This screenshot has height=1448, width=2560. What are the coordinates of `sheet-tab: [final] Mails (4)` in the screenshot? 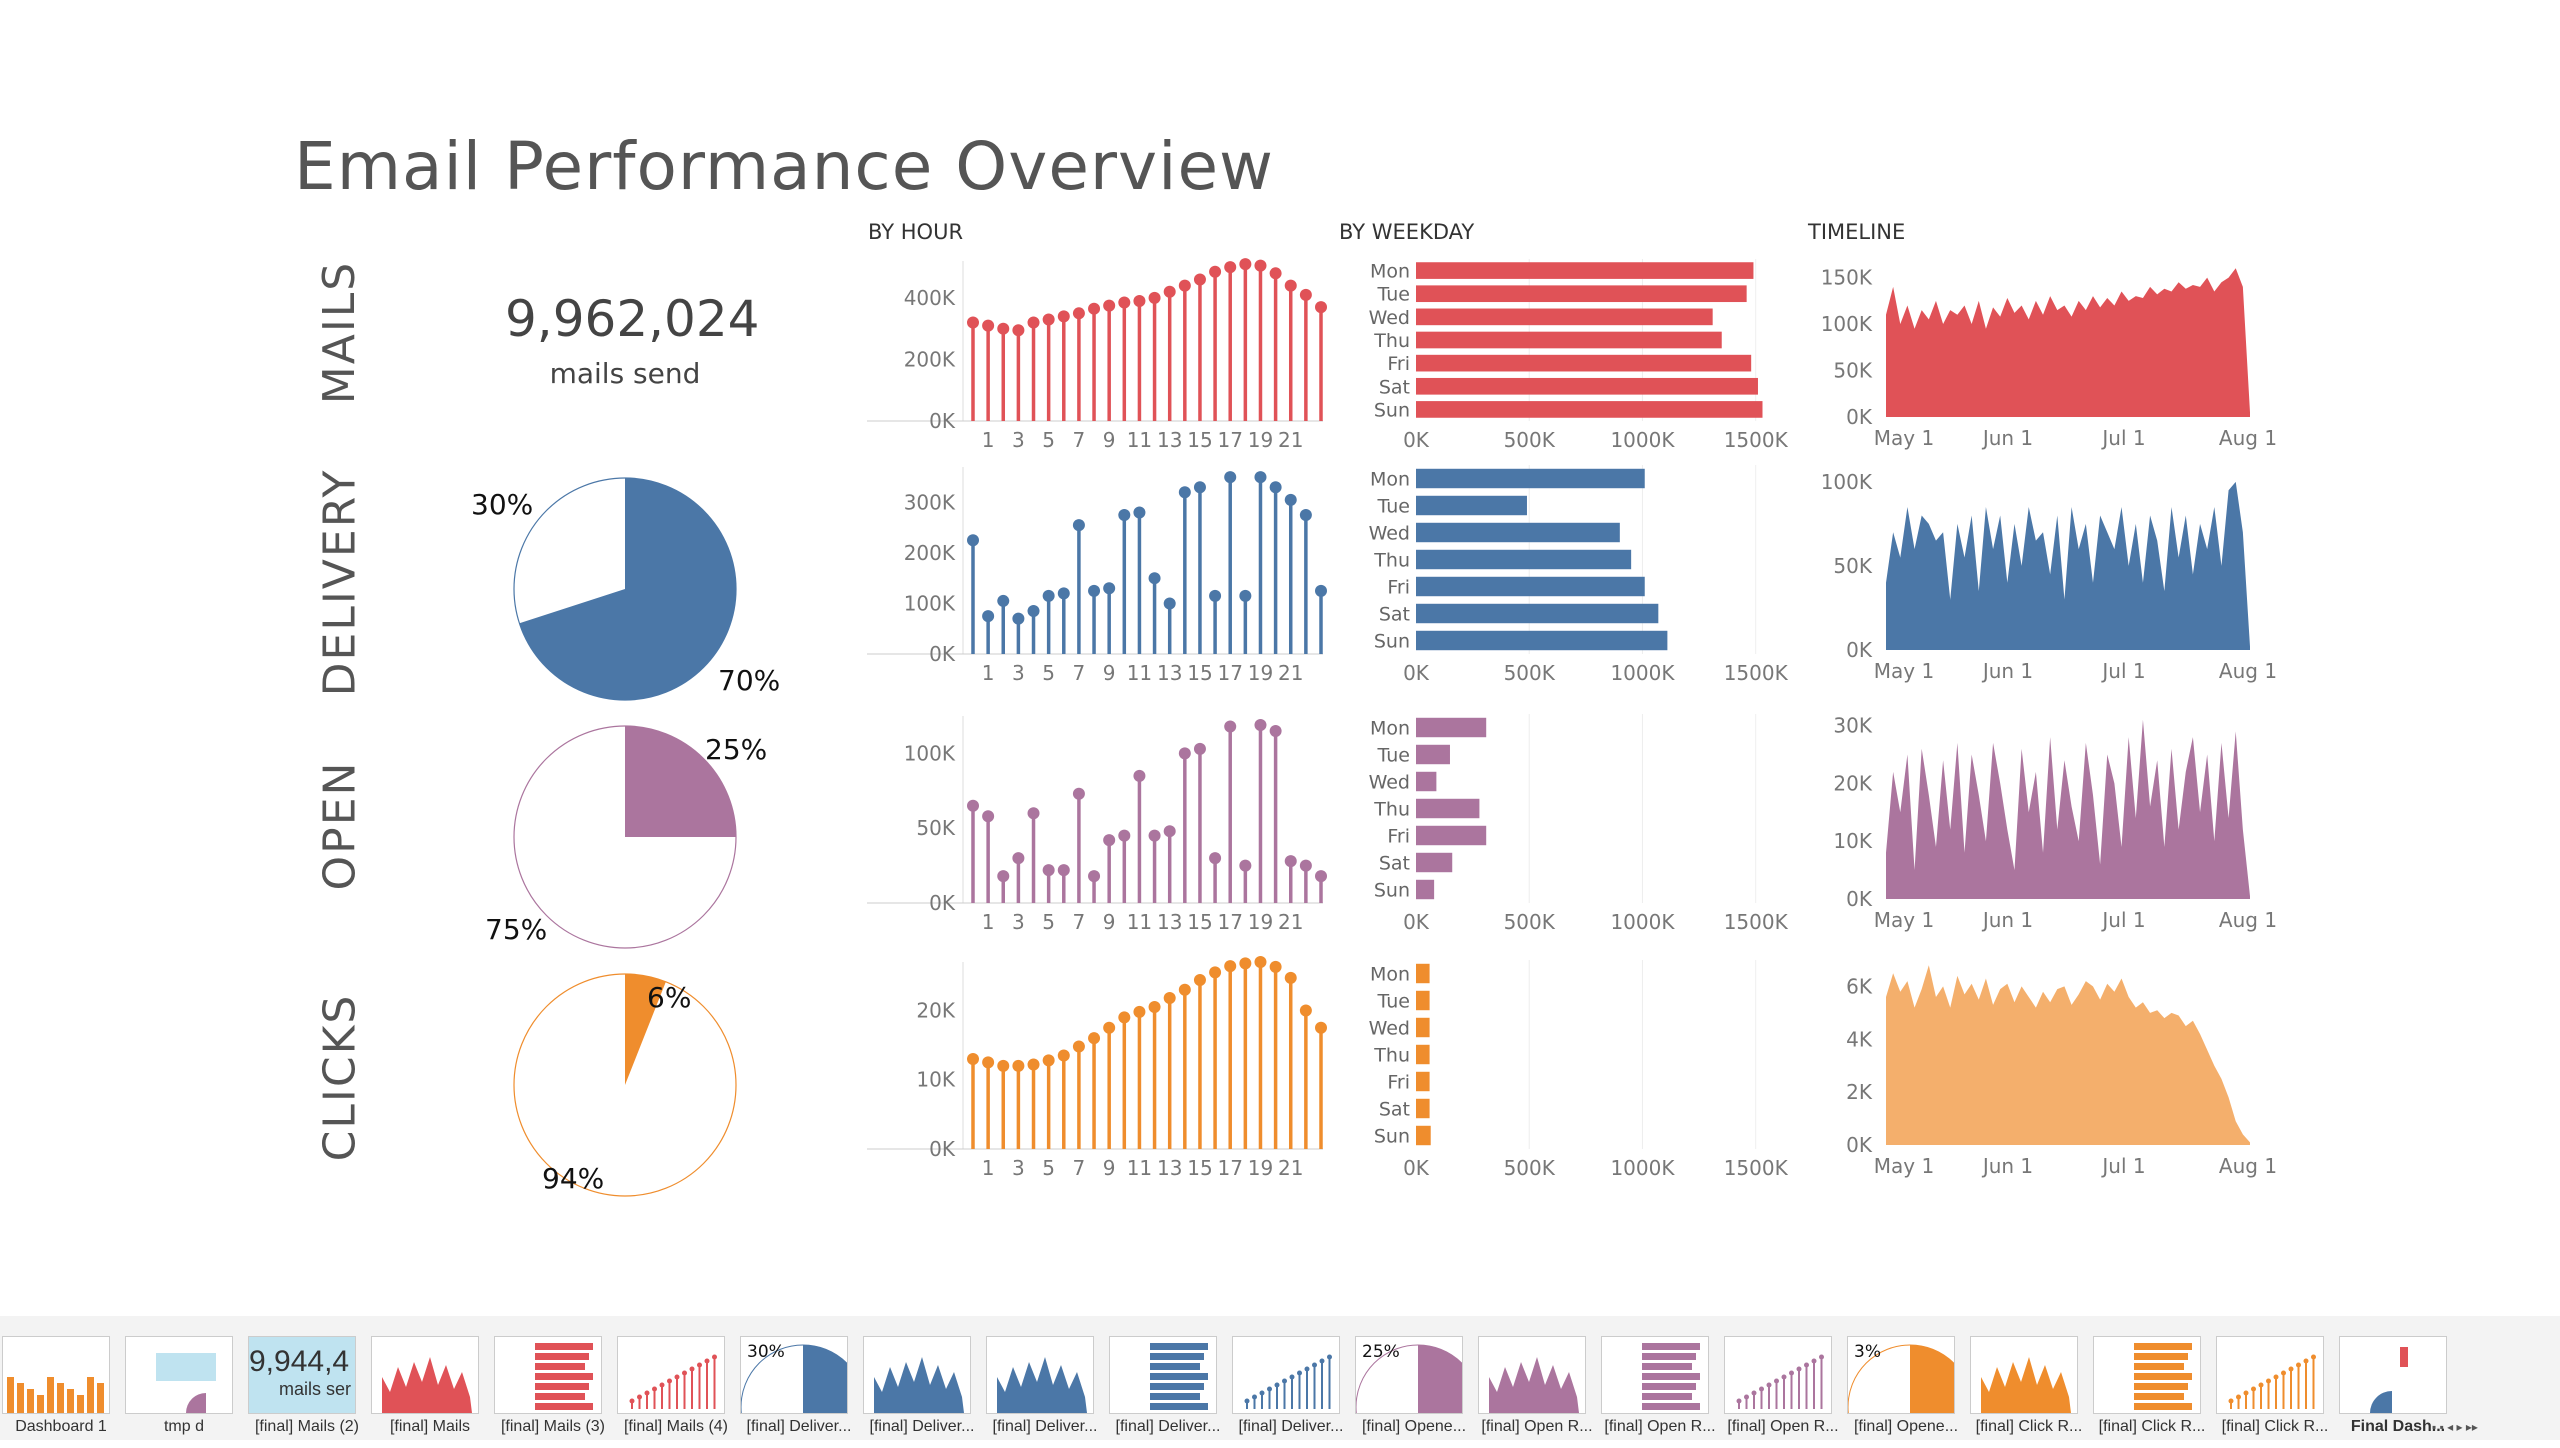 It's located at (676, 1386).